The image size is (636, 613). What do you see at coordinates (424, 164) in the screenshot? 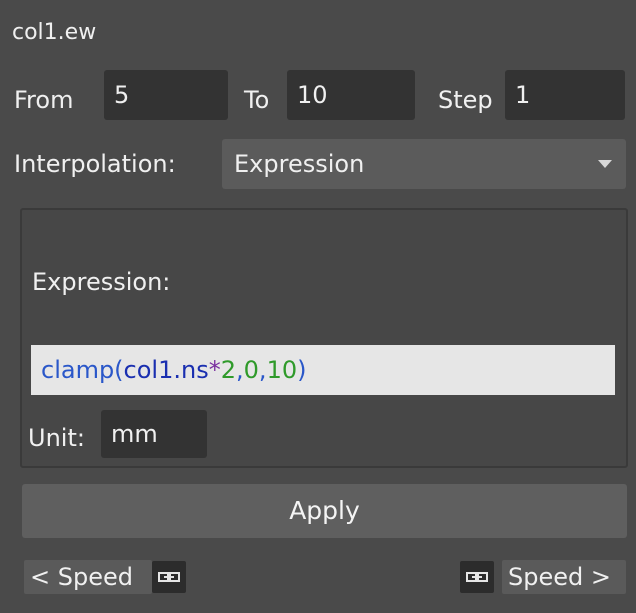
I see `interpolation-dropdown: Expression` at bounding box center [424, 164].